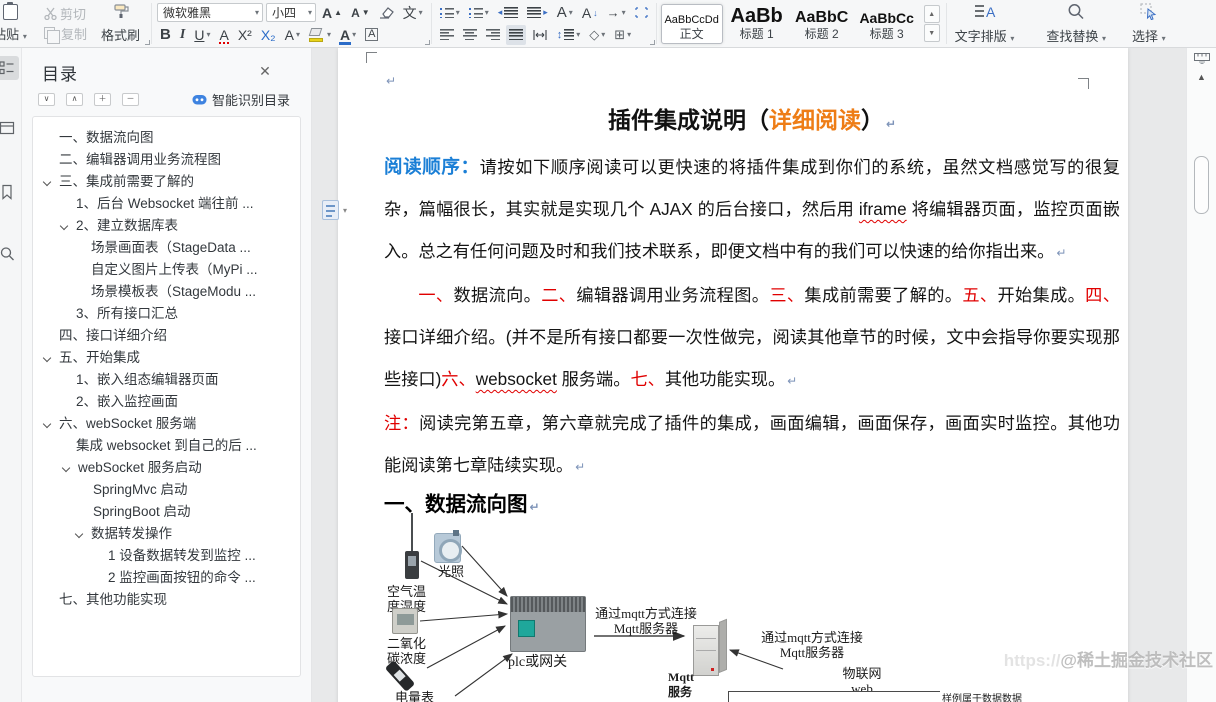 This screenshot has height=702, width=1216. What do you see at coordinates (752, 122) in the screenshot?
I see `doc-title: 插件集成说明（详细阅读） ↵` at bounding box center [752, 122].